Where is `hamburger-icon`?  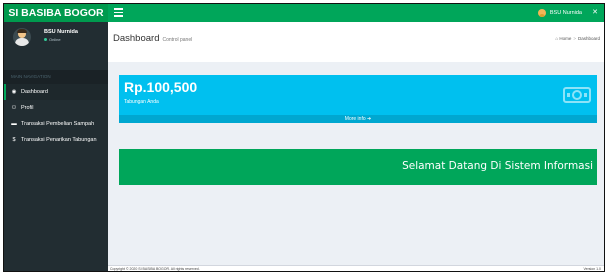 hamburger-icon is located at coordinates (118, 12).